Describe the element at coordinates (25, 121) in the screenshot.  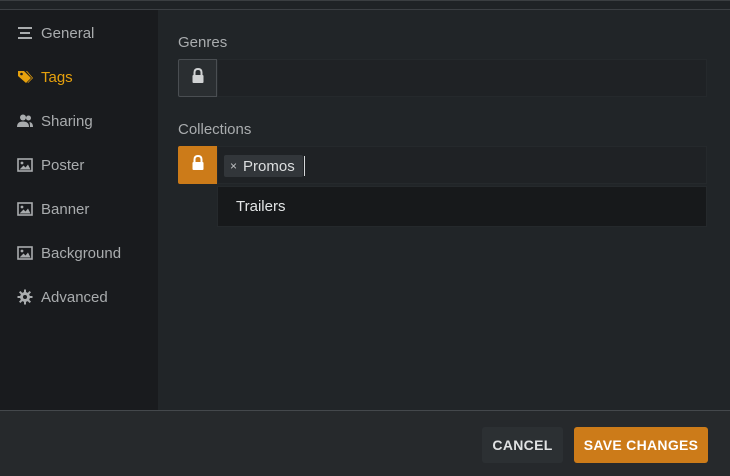
I see `users-icon` at that location.